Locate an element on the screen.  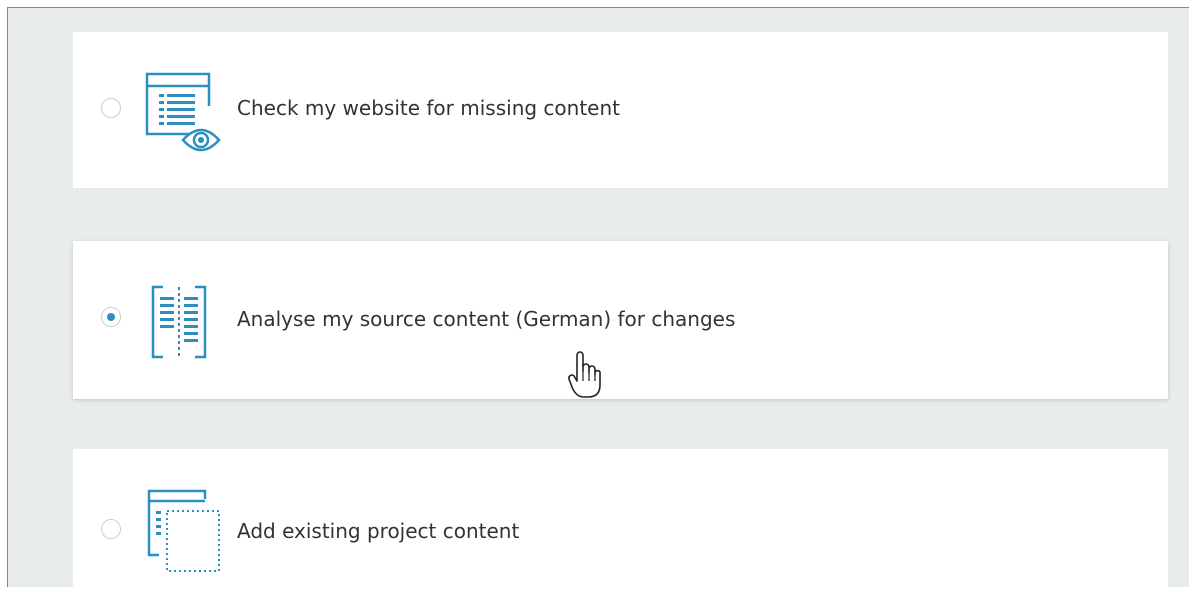
add-content-icon is located at coordinates (187, 534).